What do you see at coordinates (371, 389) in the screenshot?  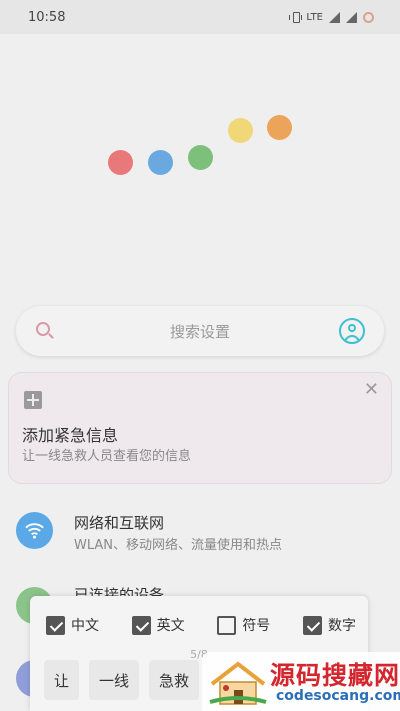 I see `close-icon: ✕` at bounding box center [371, 389].